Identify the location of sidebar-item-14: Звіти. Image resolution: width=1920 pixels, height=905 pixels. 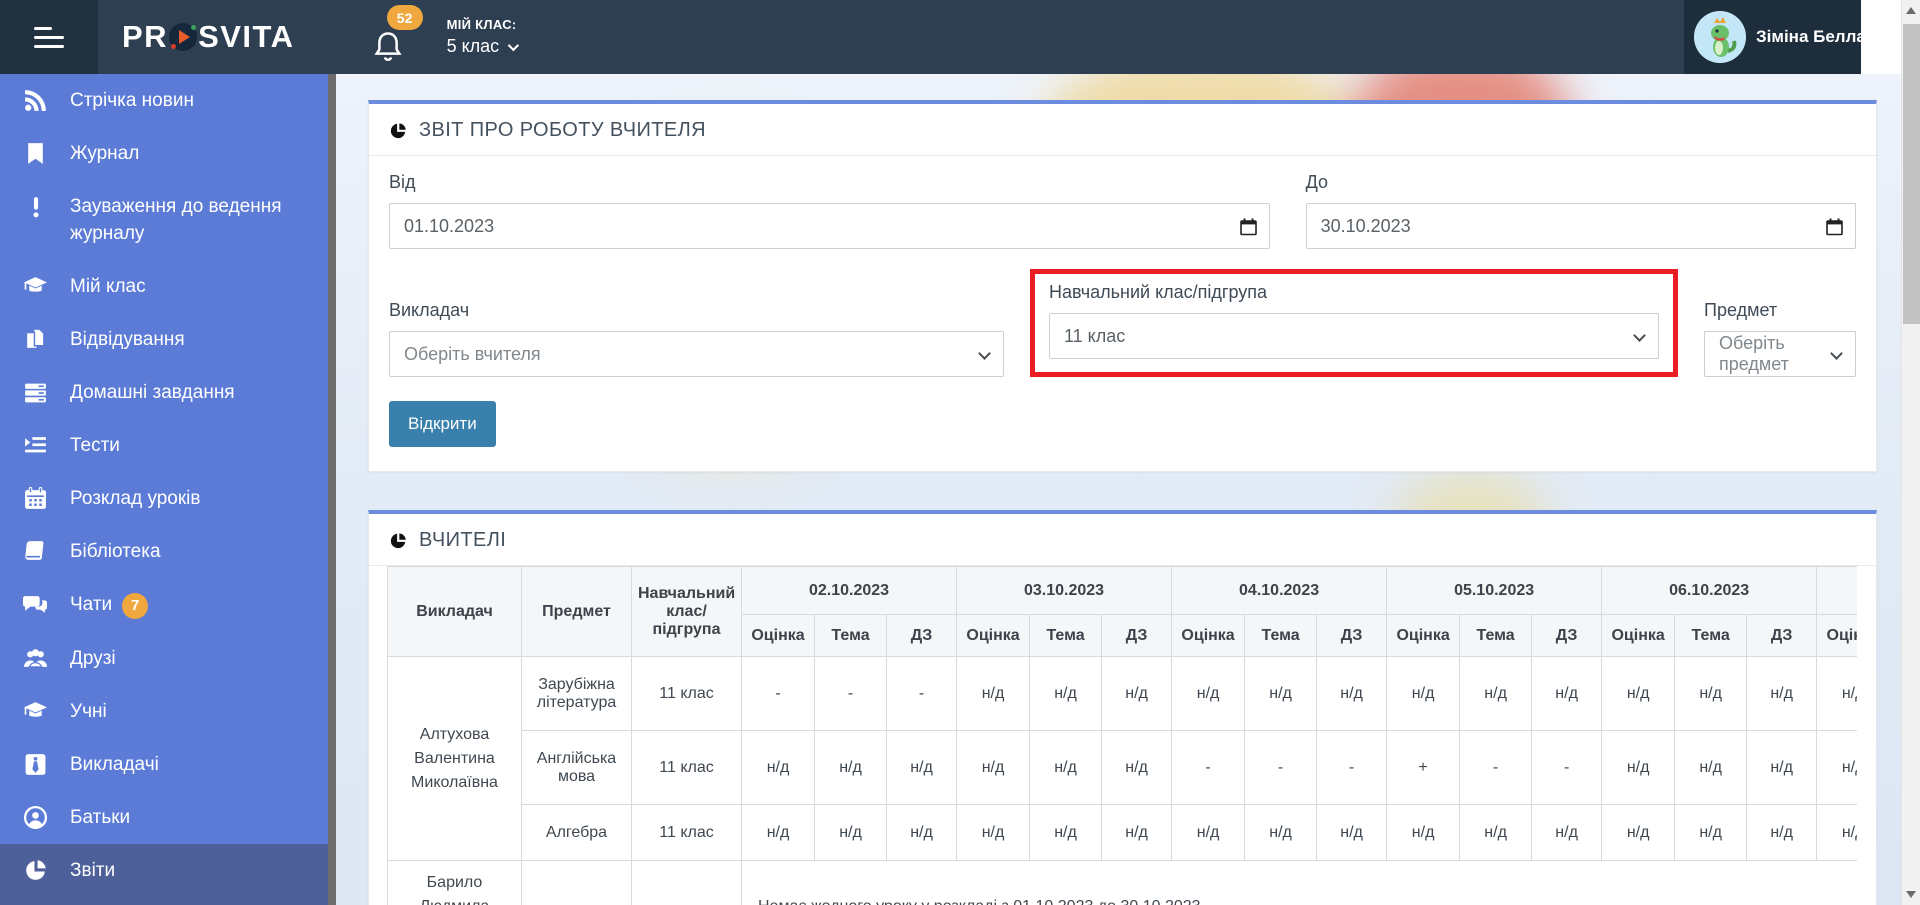
(168, 870).